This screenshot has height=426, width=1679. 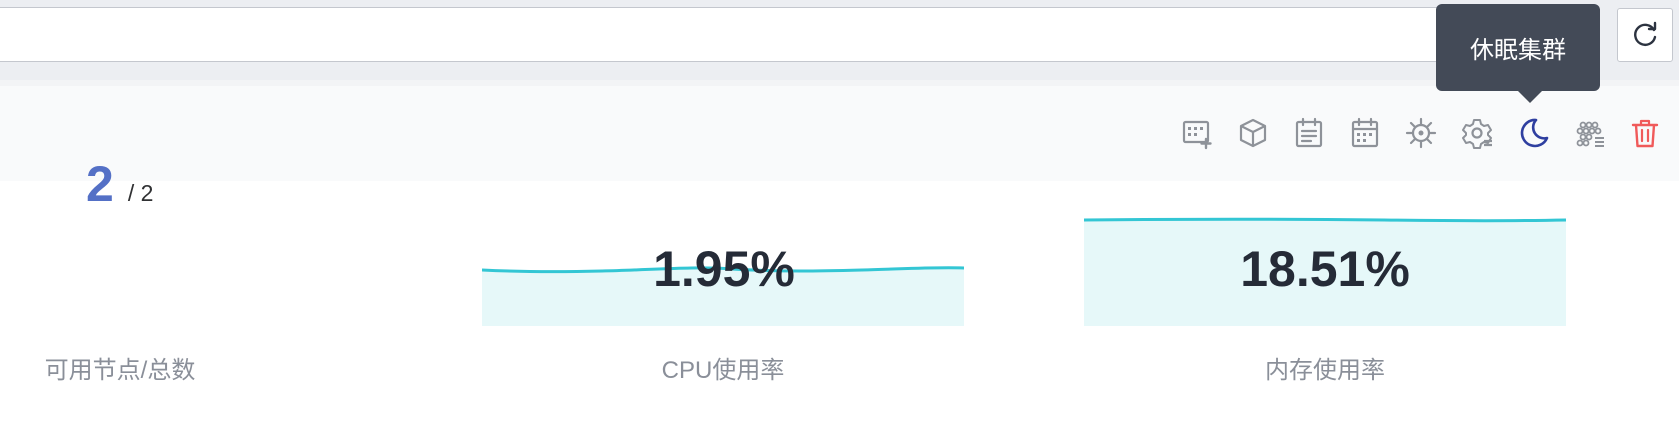 I want to click on memory-usage-label: 内存使用率, so click(x=1325, y=370).